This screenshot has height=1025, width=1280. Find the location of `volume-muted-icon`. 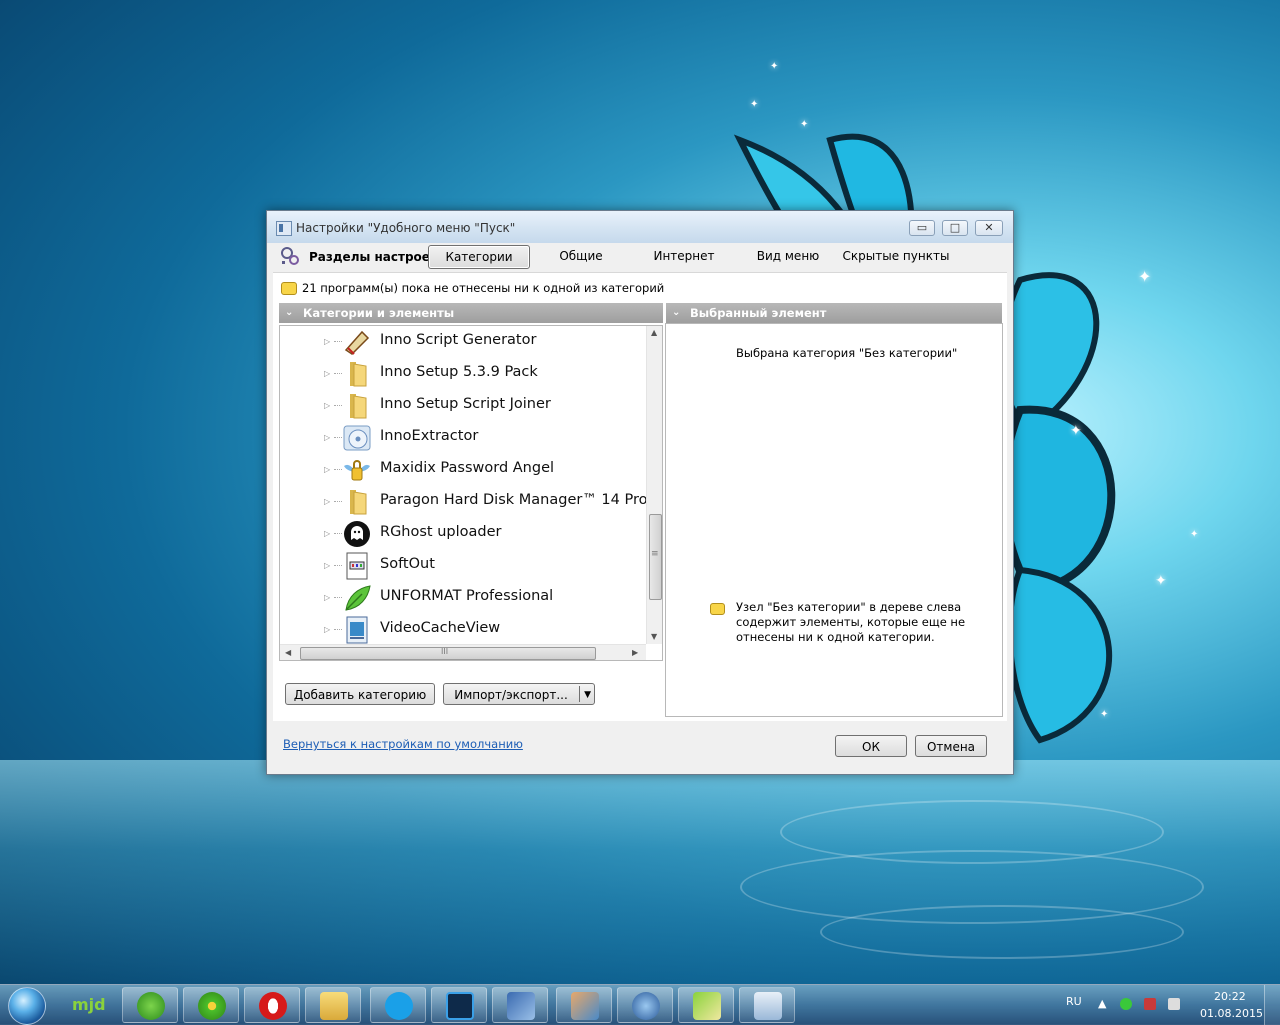

volume-muted-icon is located at coordinates (1150, 1004).